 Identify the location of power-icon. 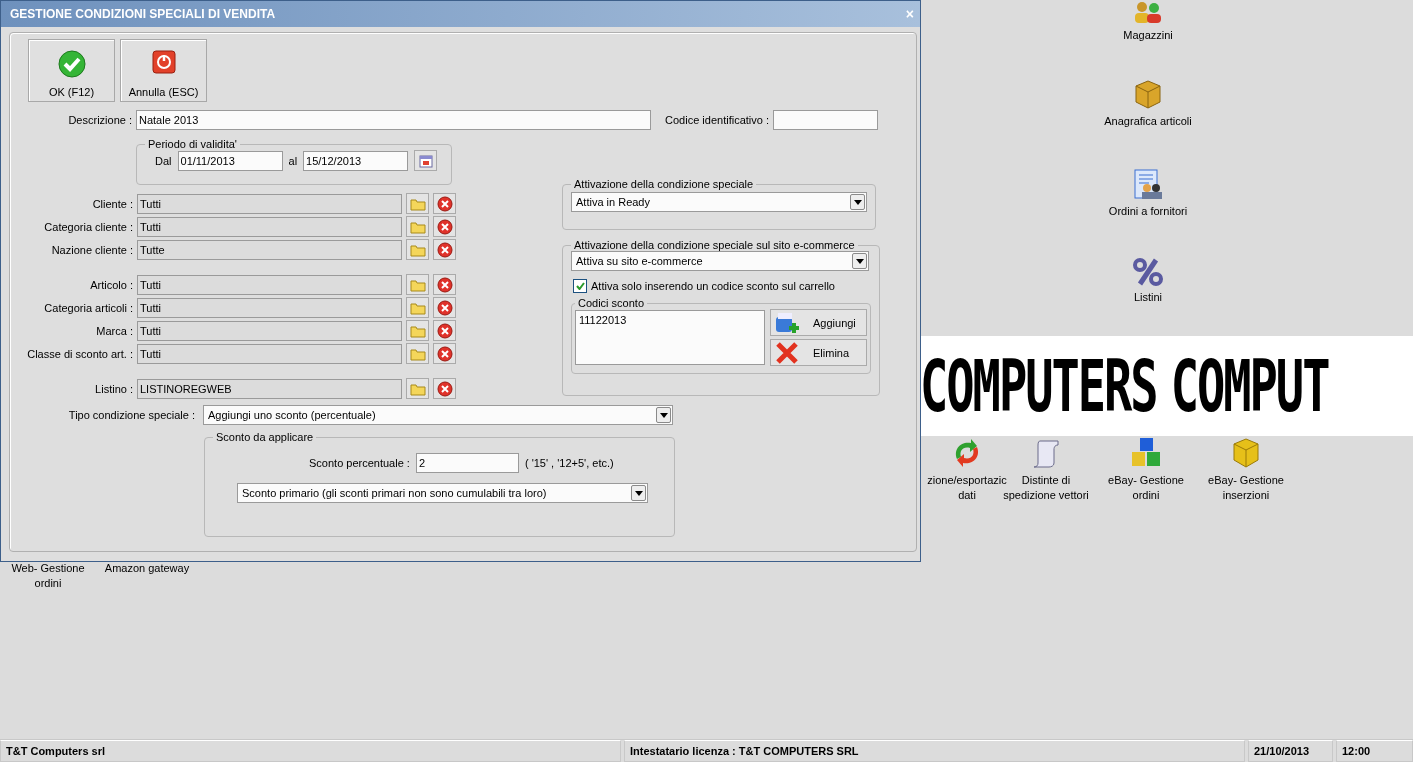
(163, 62).